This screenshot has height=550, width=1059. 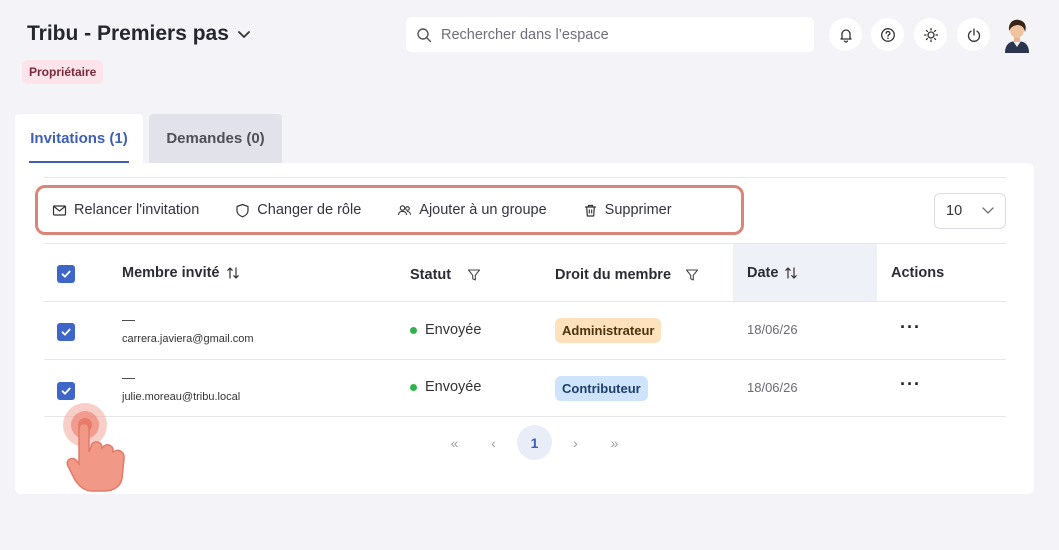 I want to click on add-to-group-button: Ajouter à un groupe, so click(x=472, y=210).